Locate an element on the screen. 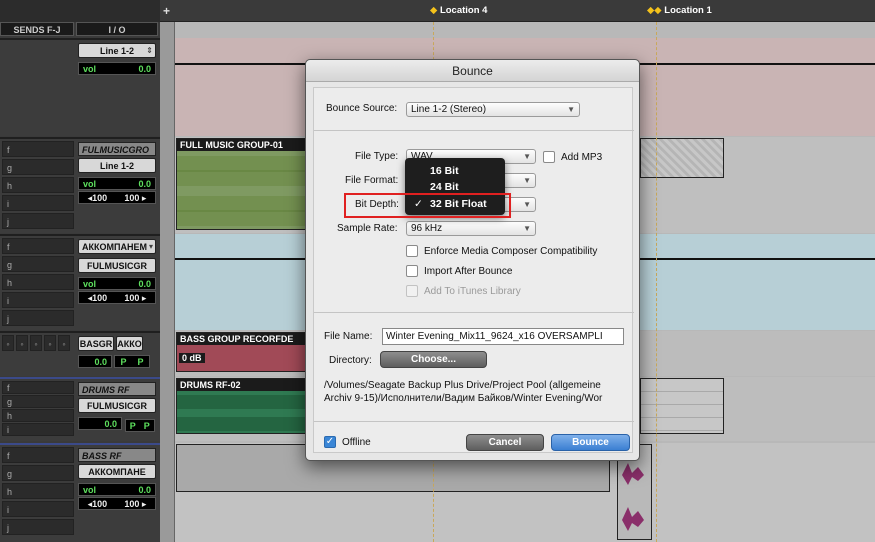 The image size is (875, 542). bounce-source-label: Bounce Source: is located at coordinates (362, 108).